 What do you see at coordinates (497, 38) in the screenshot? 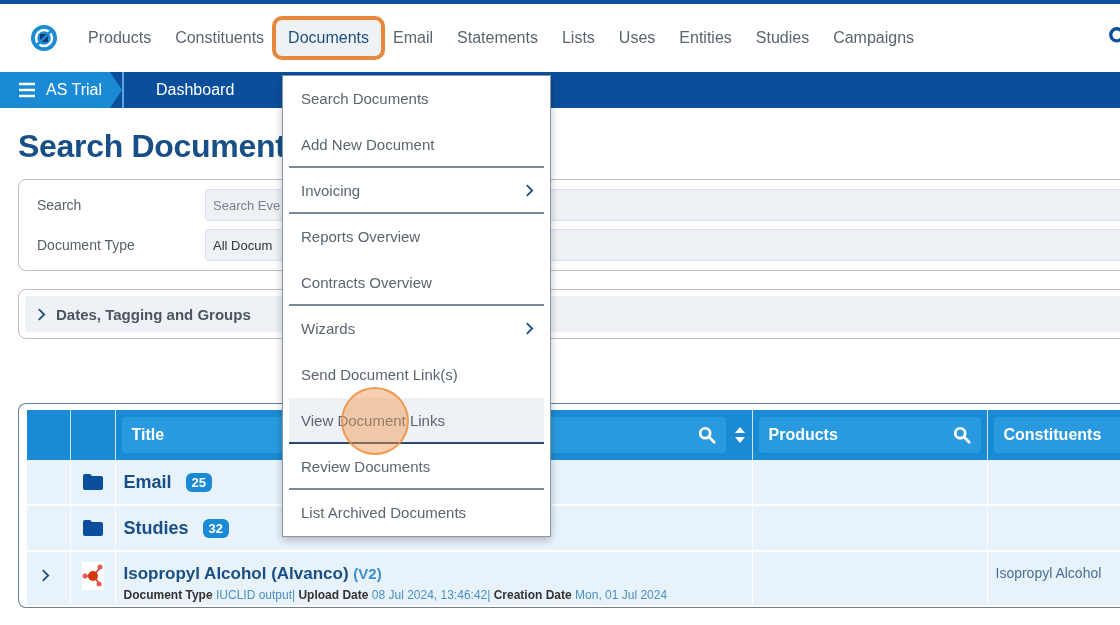
I see `nav-tab: Statements` at bounding box center [497, 38].